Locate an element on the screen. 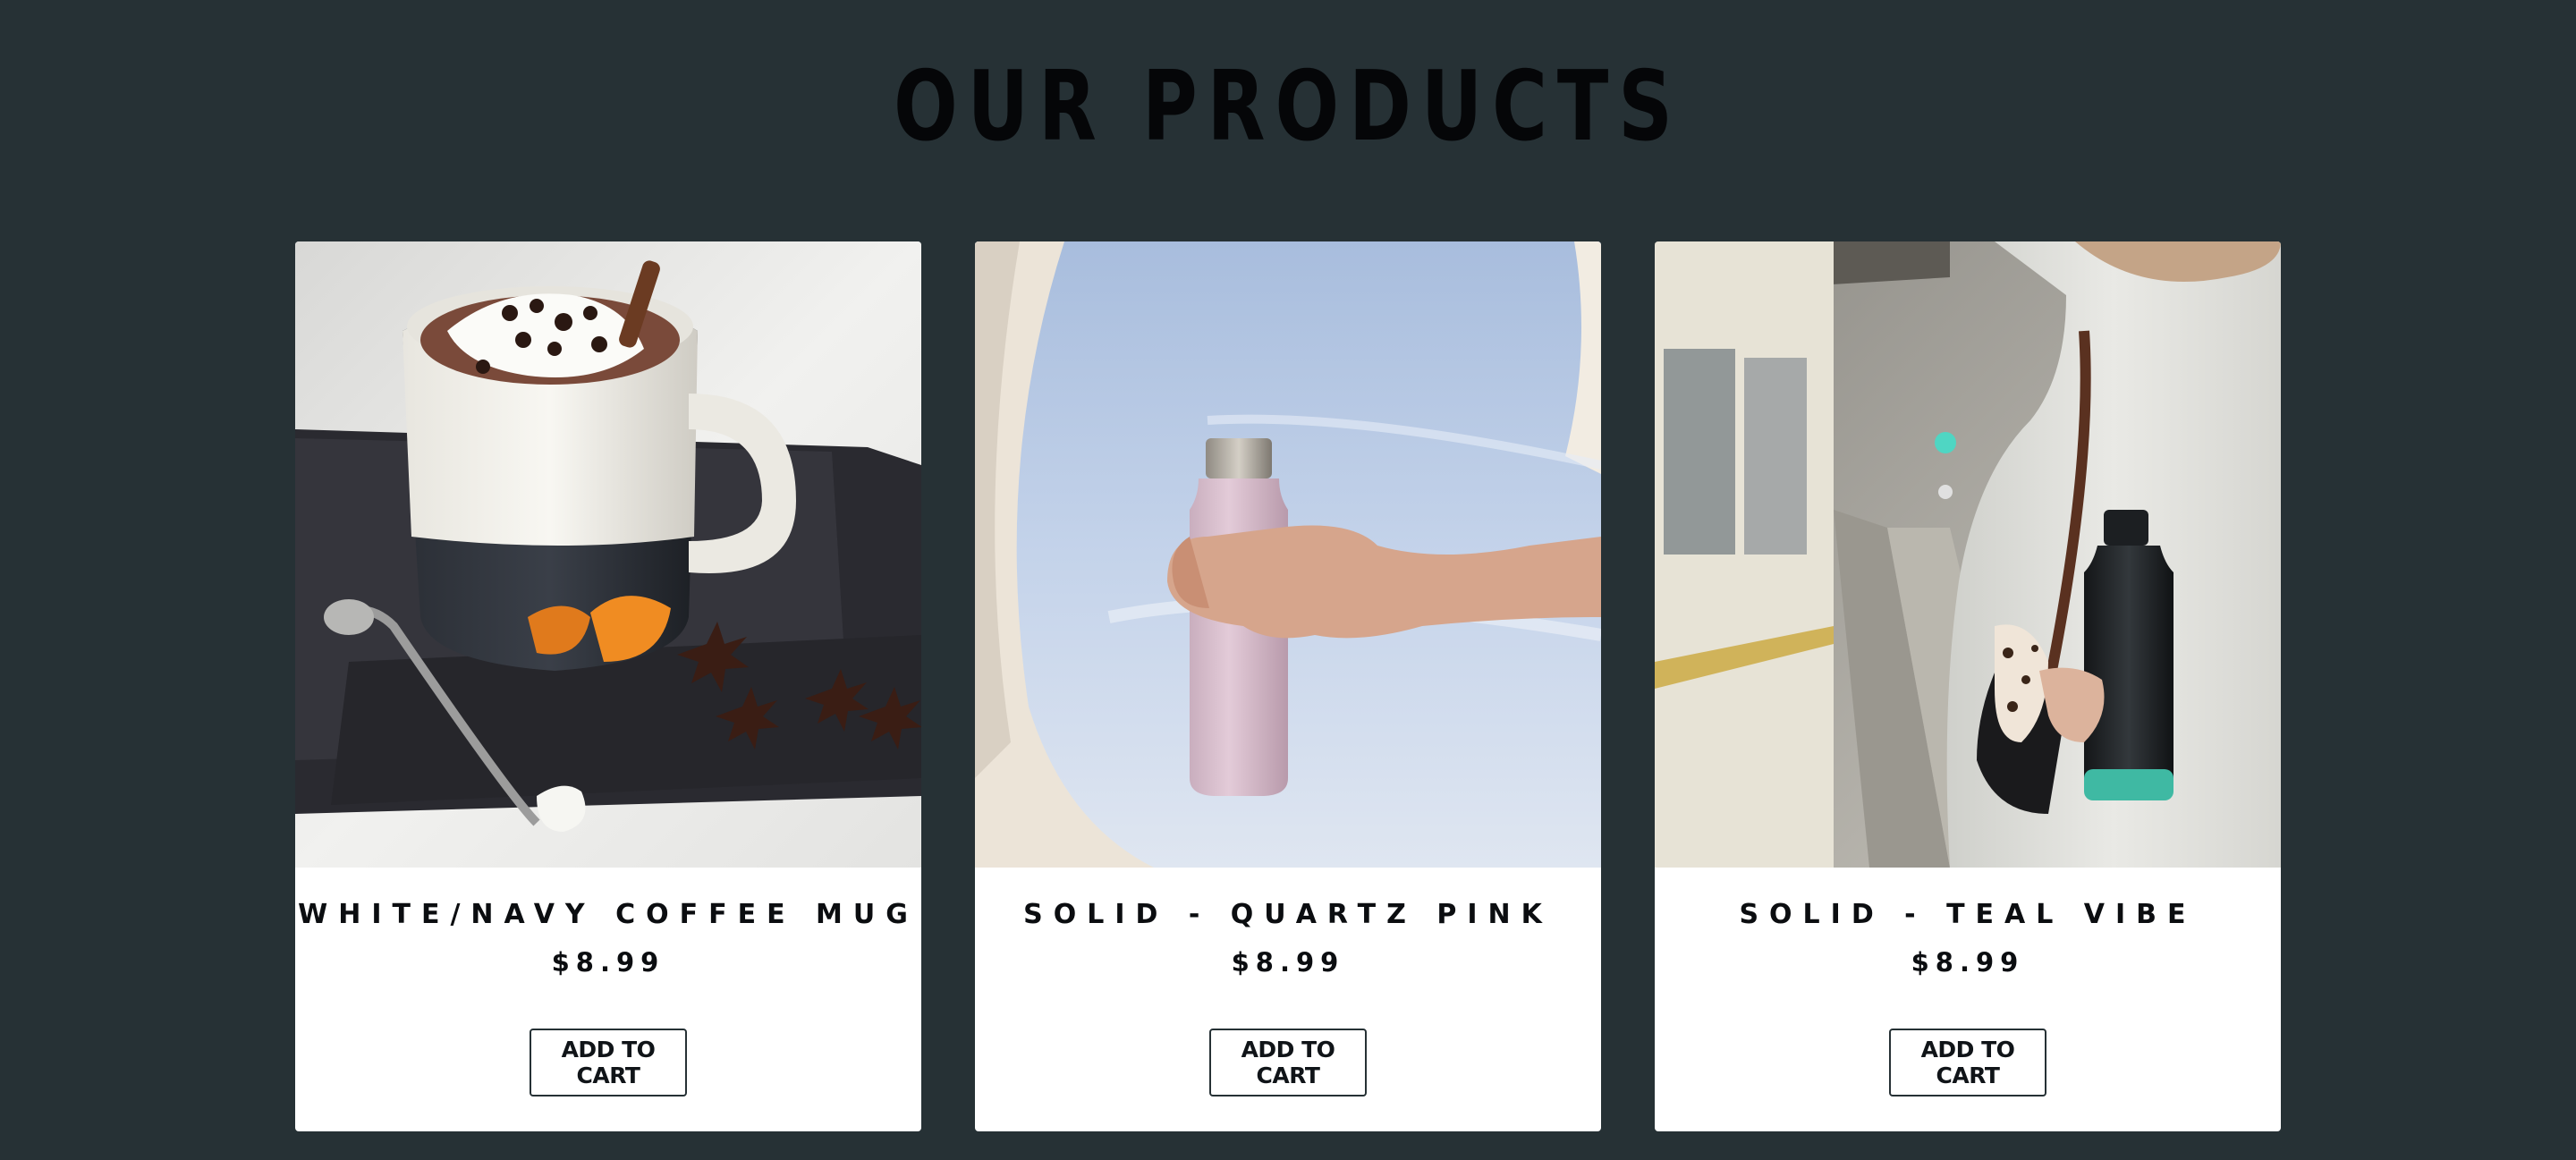  teal-bottle-photo is located at coordinates (1968, 554).